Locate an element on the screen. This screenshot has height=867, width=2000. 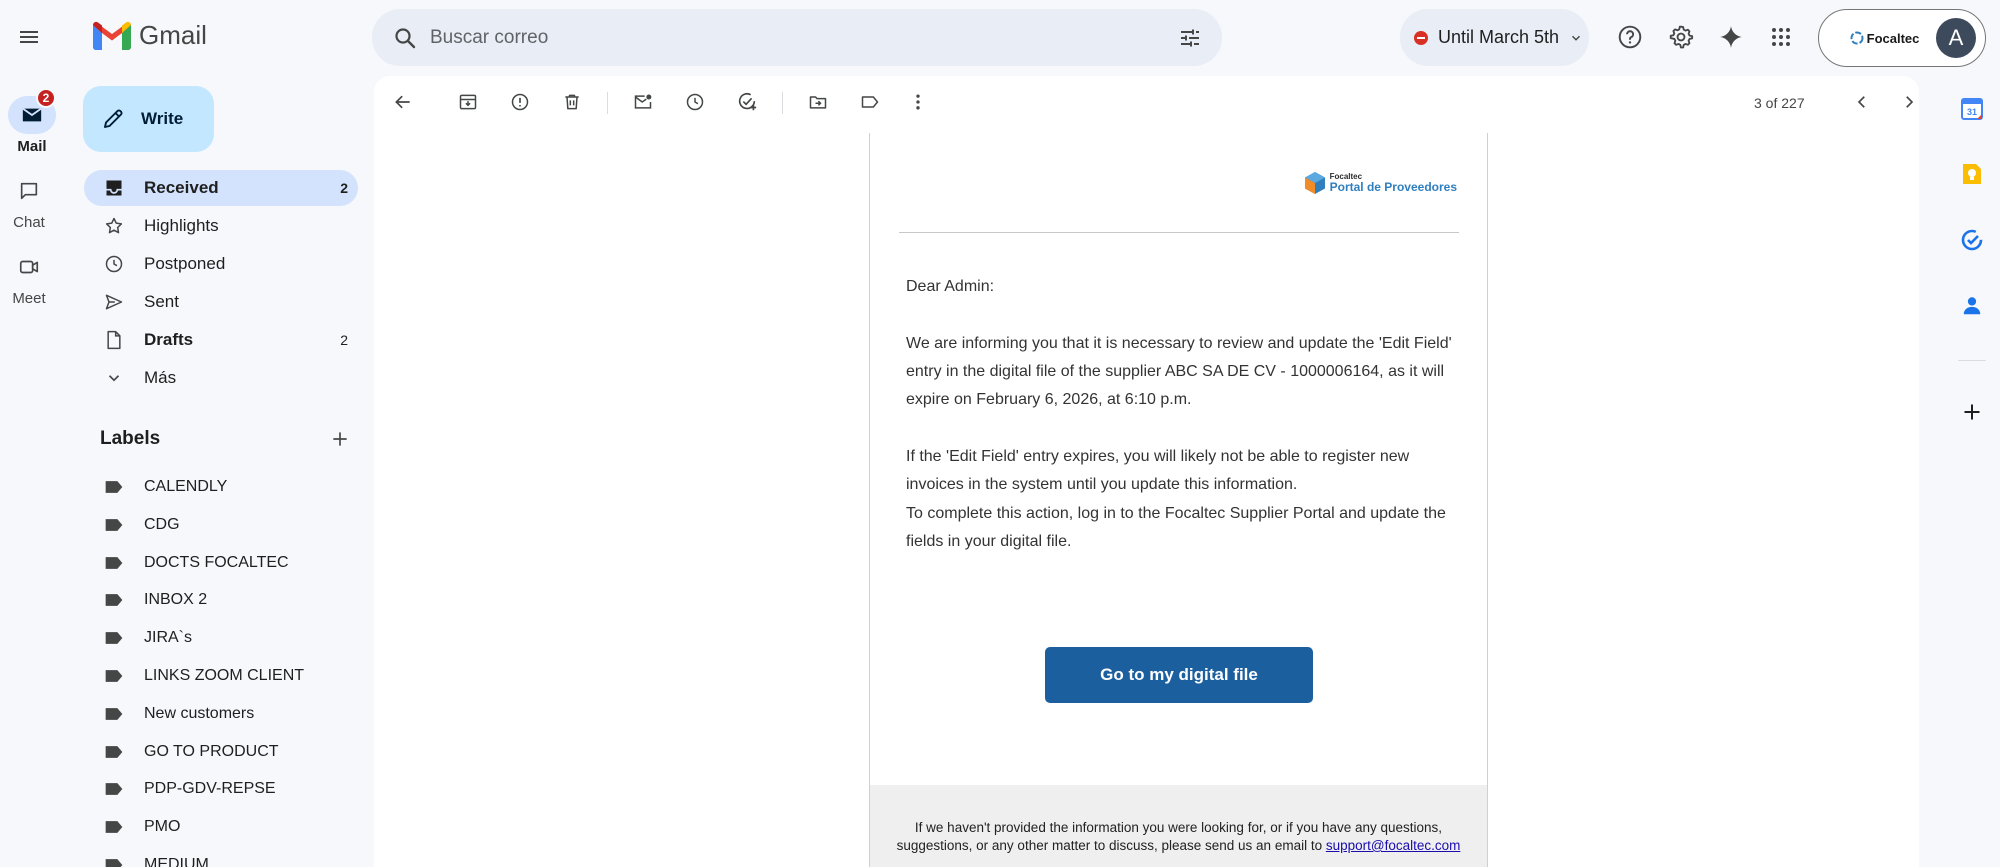
search-options-button is located at coordinates (1190, 38).